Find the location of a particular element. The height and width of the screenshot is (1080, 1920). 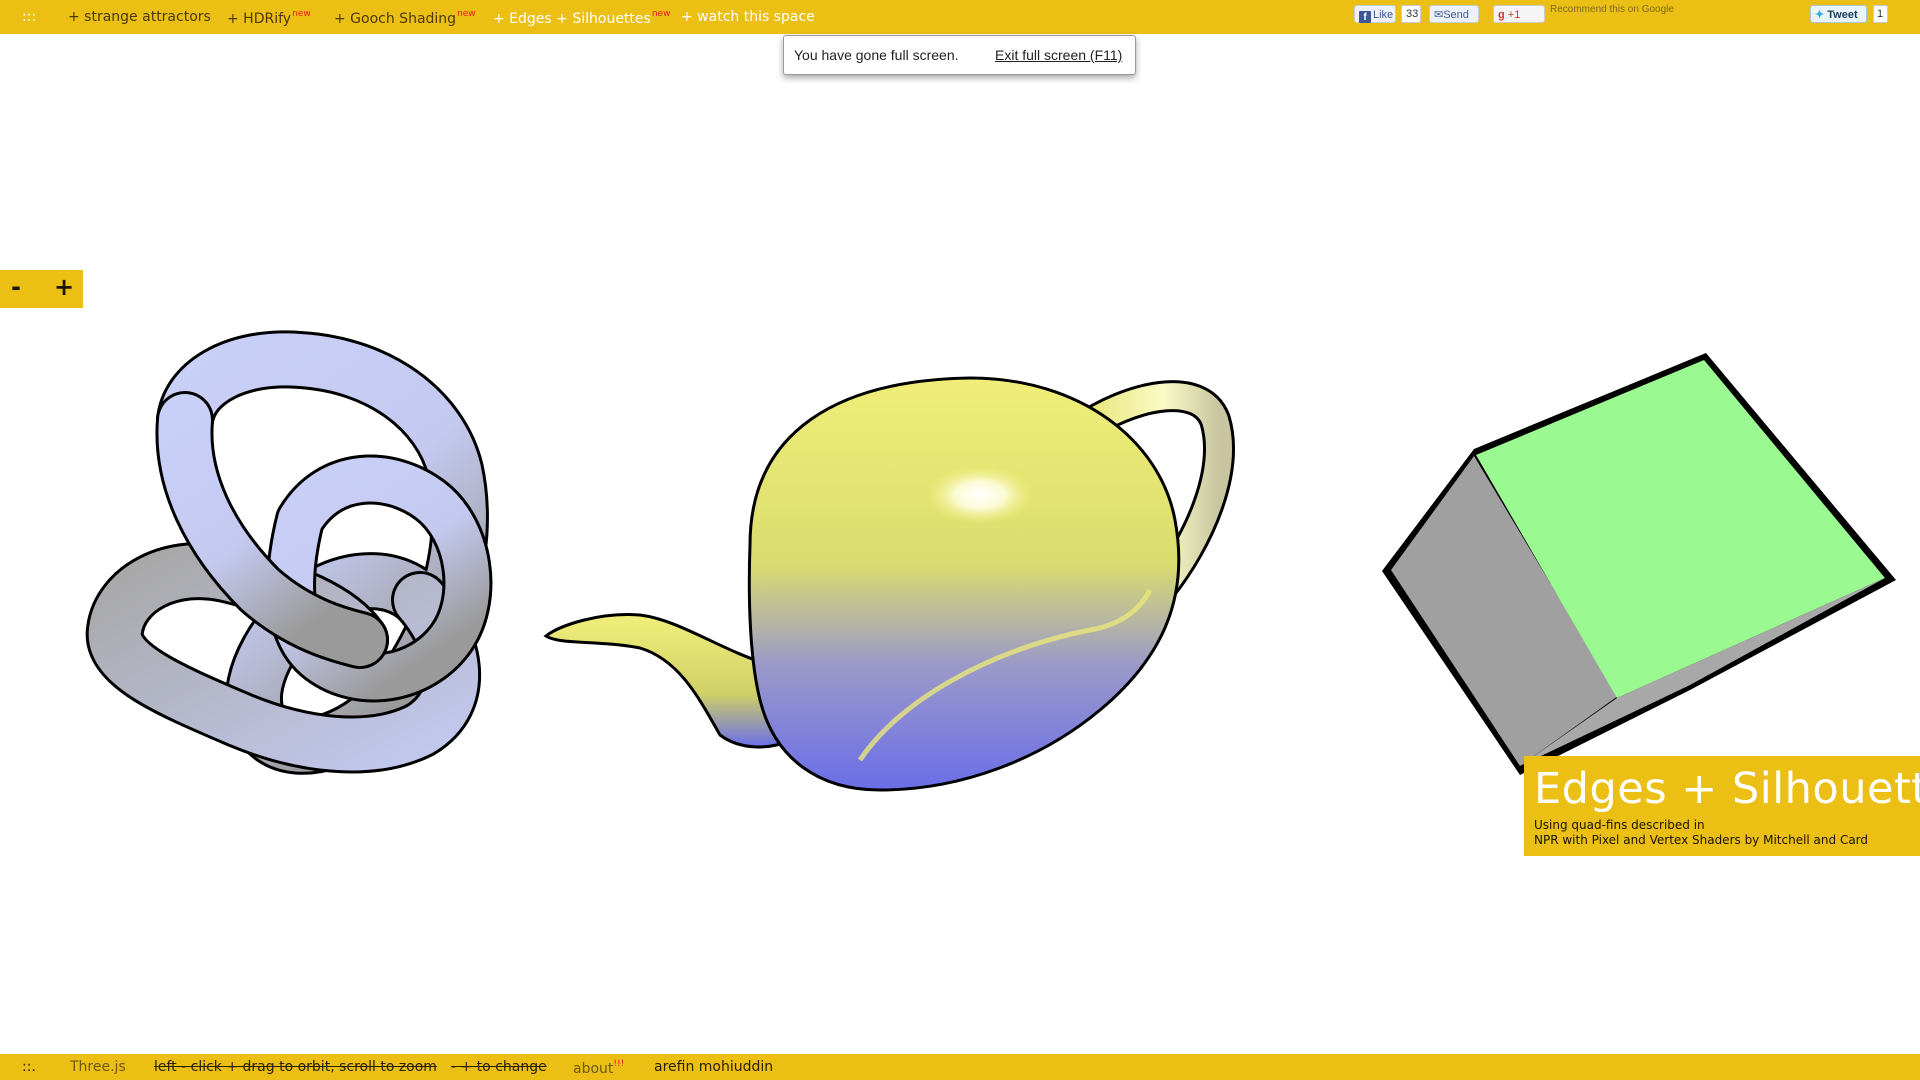

twitter-icon: ✦ is located at coordinates (1820, 15).